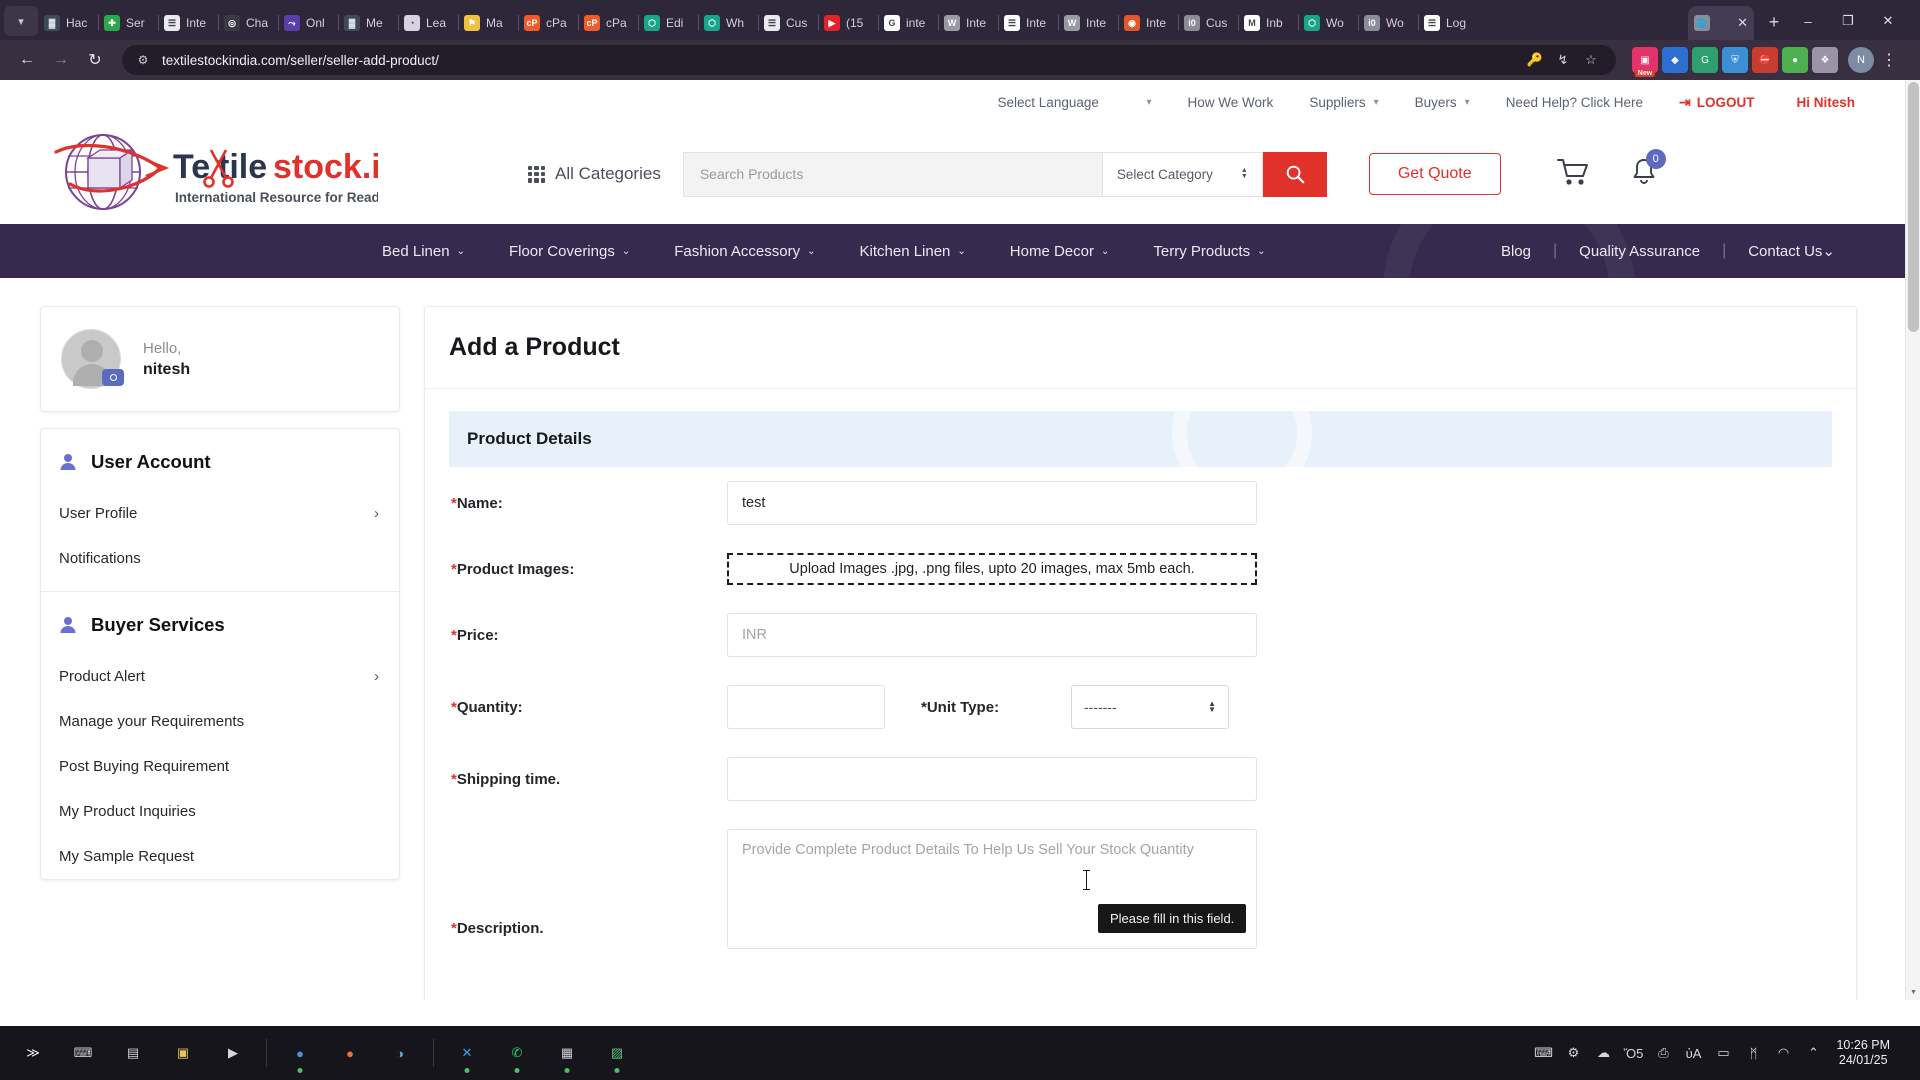 The height and width of the screenshot is (1080, 1920). Describe the element at coordinates (1721, 23) in the screenshot. I see `browser-tab-active: 🌐 ✕` at that location.